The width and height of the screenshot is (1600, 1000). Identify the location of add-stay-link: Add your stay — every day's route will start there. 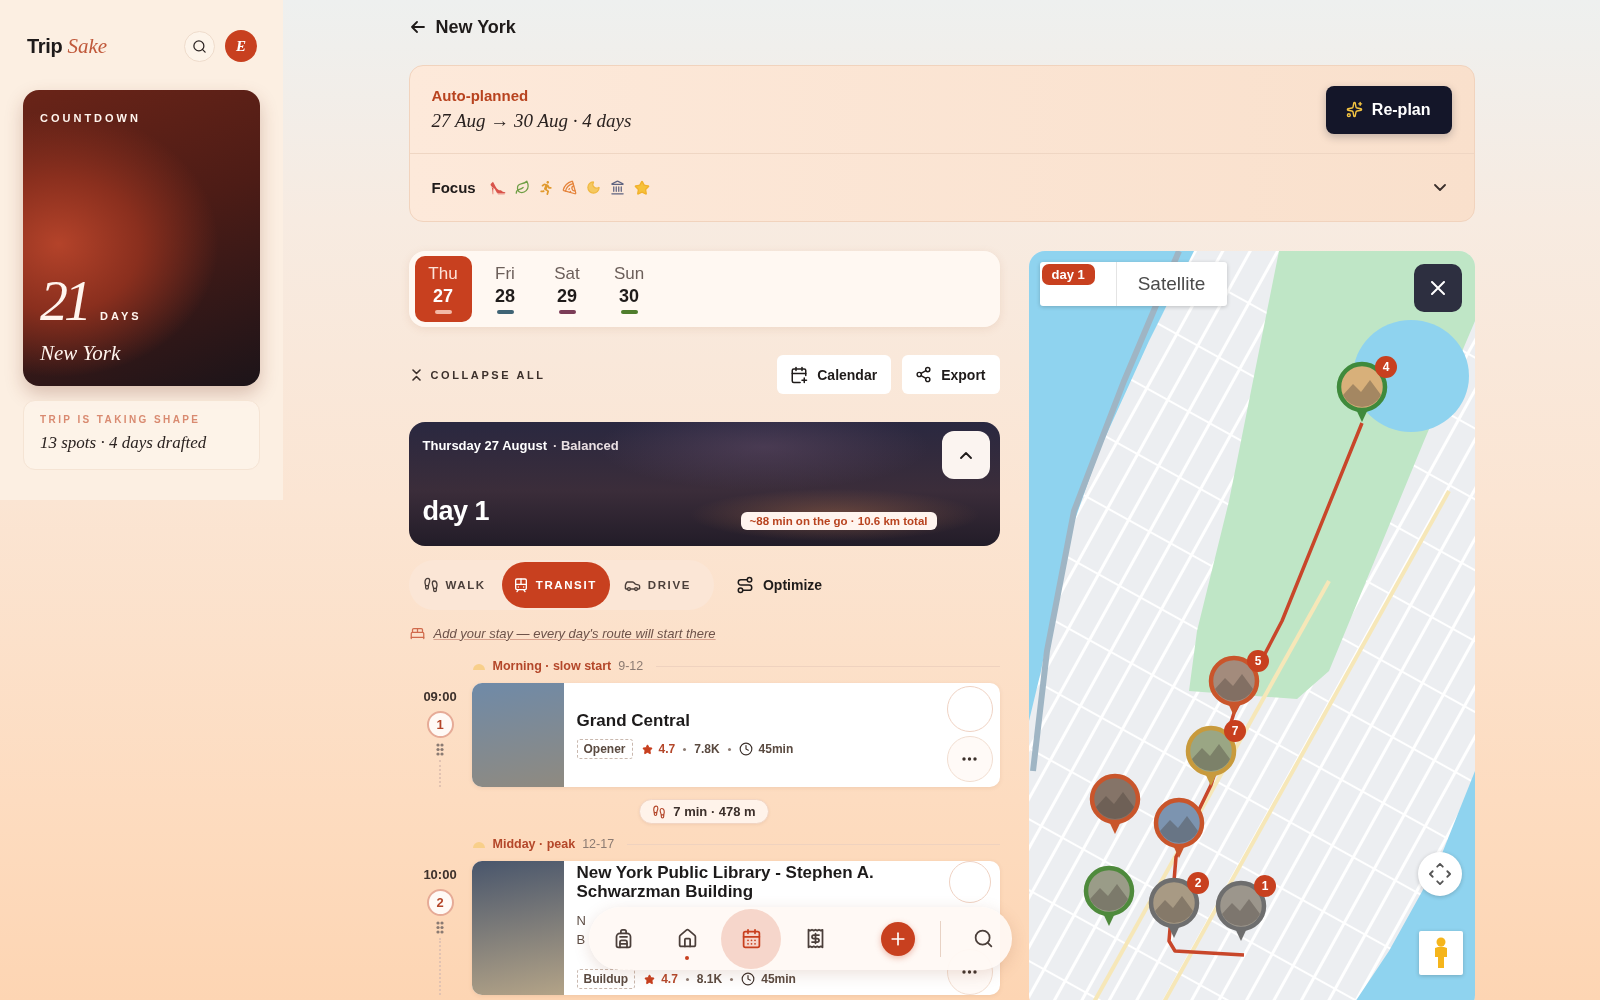
(574, 633).